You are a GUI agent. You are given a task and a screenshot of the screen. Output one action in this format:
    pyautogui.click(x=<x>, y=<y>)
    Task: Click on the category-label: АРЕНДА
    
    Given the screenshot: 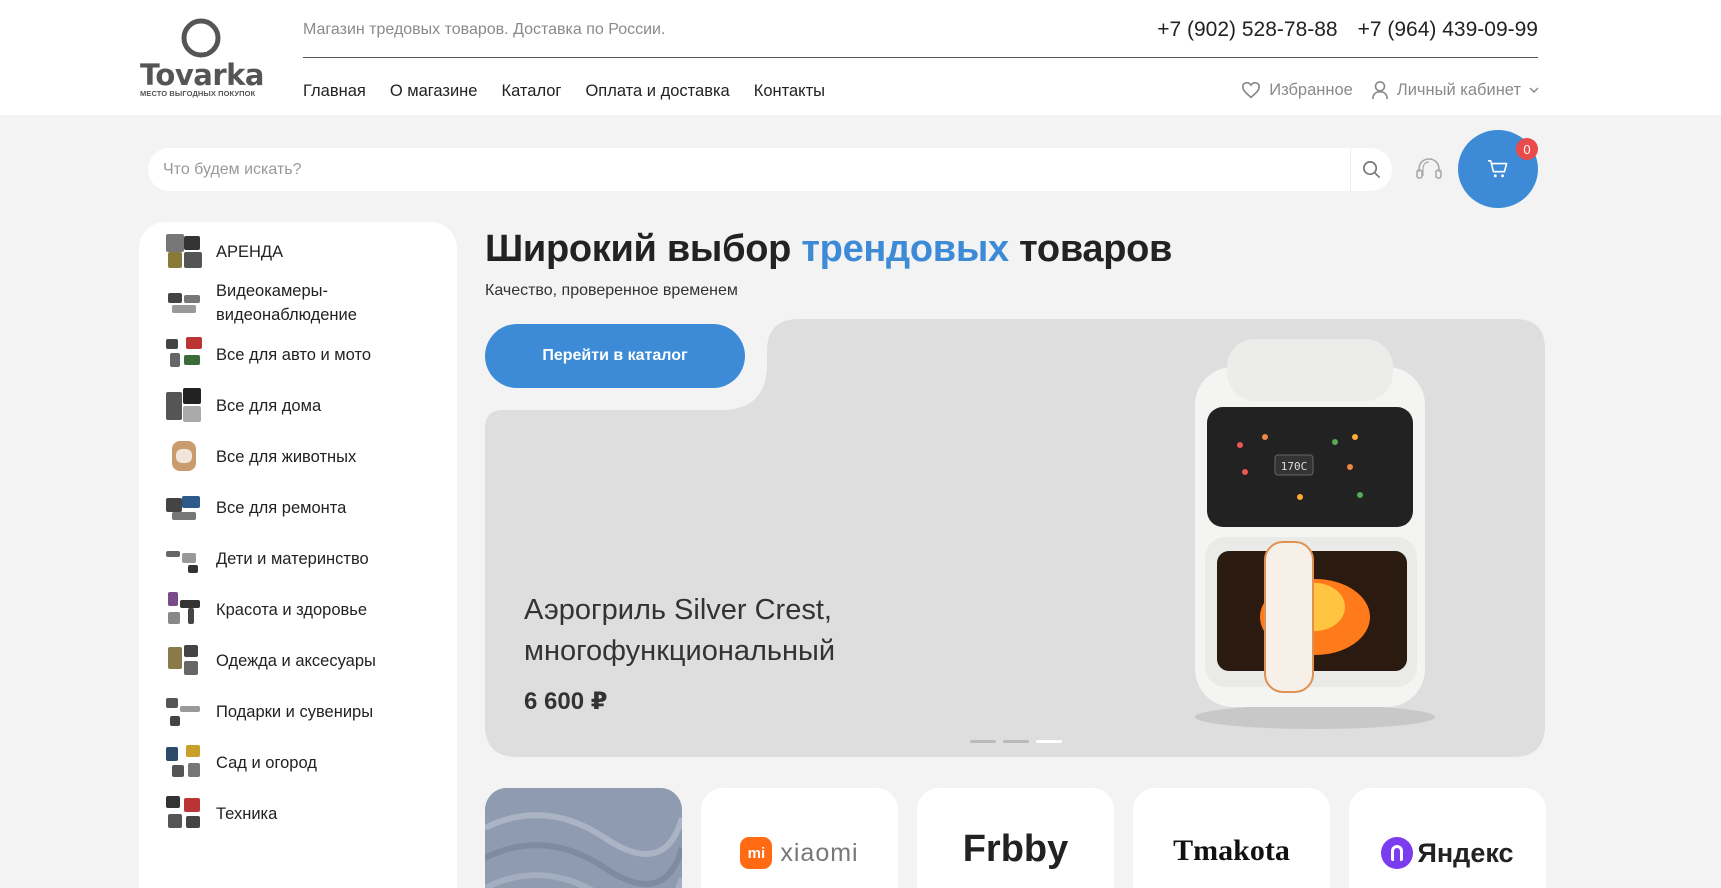 What is the action you would take?
    pyautogui.click(x=250, y=252)
    